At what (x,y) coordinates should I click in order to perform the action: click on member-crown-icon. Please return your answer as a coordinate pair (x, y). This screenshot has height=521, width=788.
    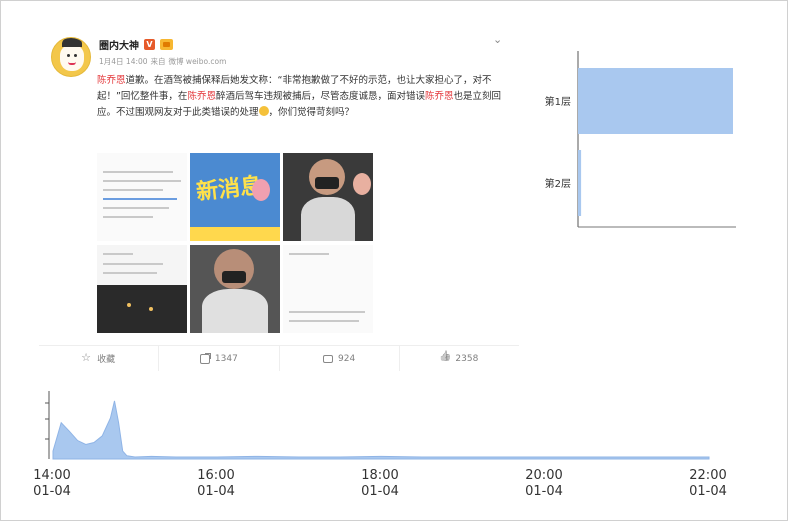
    Looking at the image, I should click on (166, 44).